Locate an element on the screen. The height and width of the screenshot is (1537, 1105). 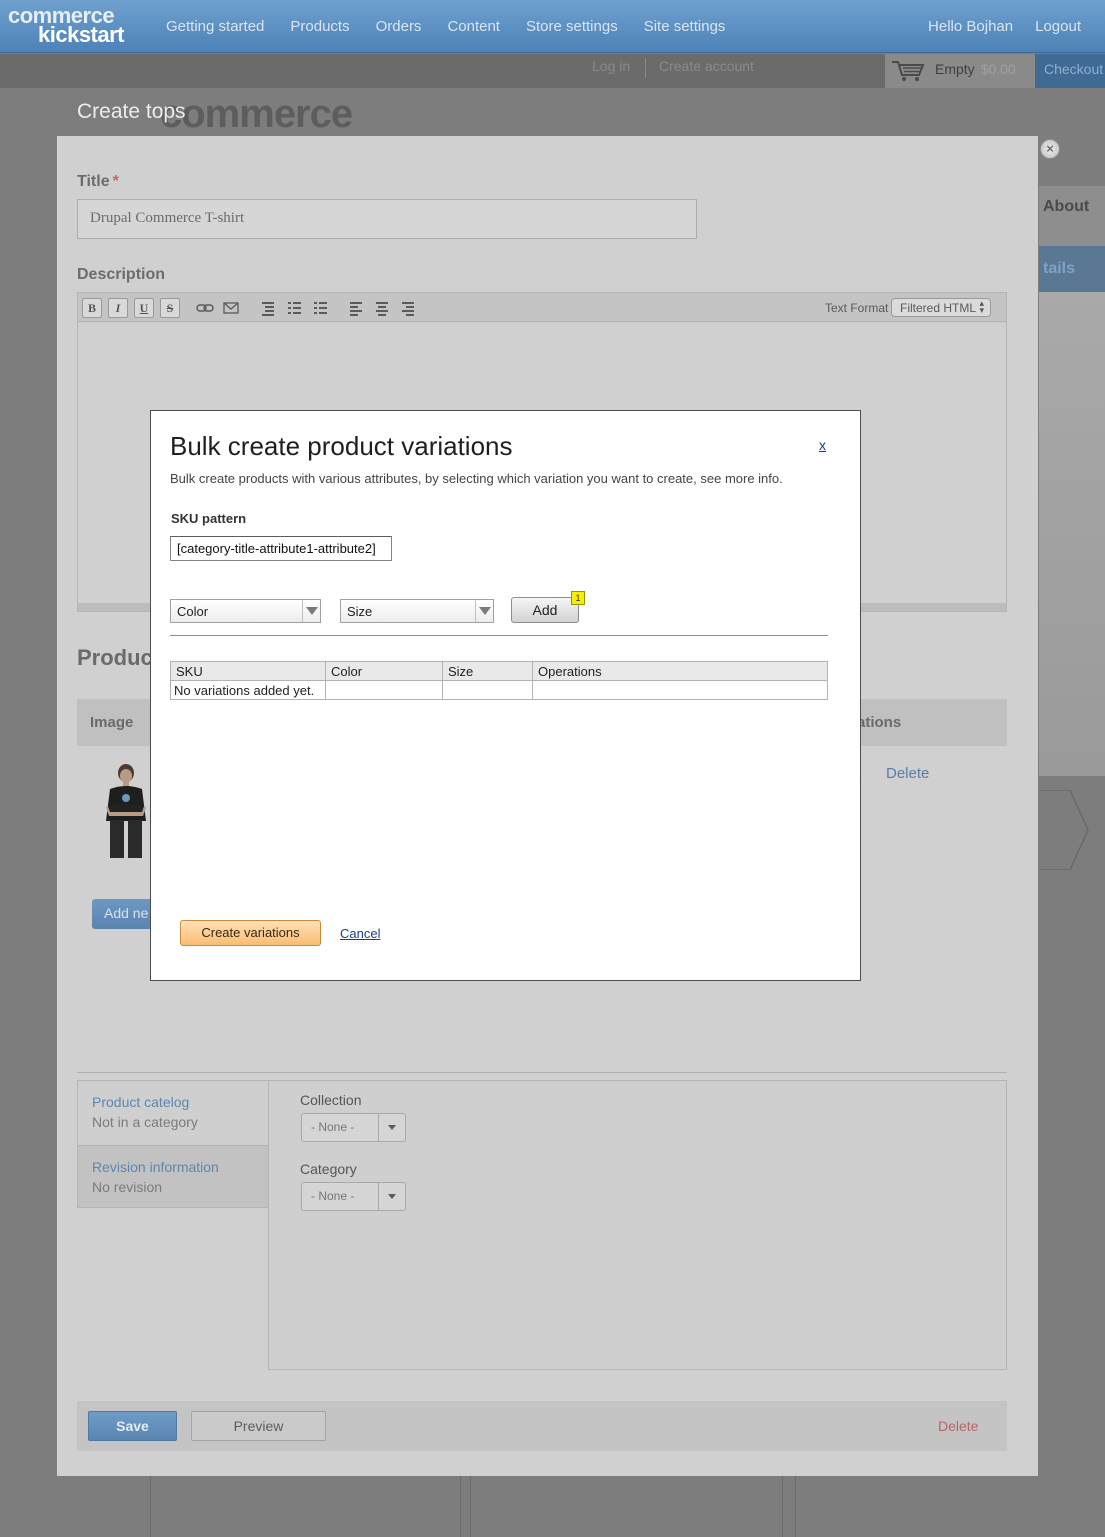
collection-value: - None - is located at coordinates (333, 1127).